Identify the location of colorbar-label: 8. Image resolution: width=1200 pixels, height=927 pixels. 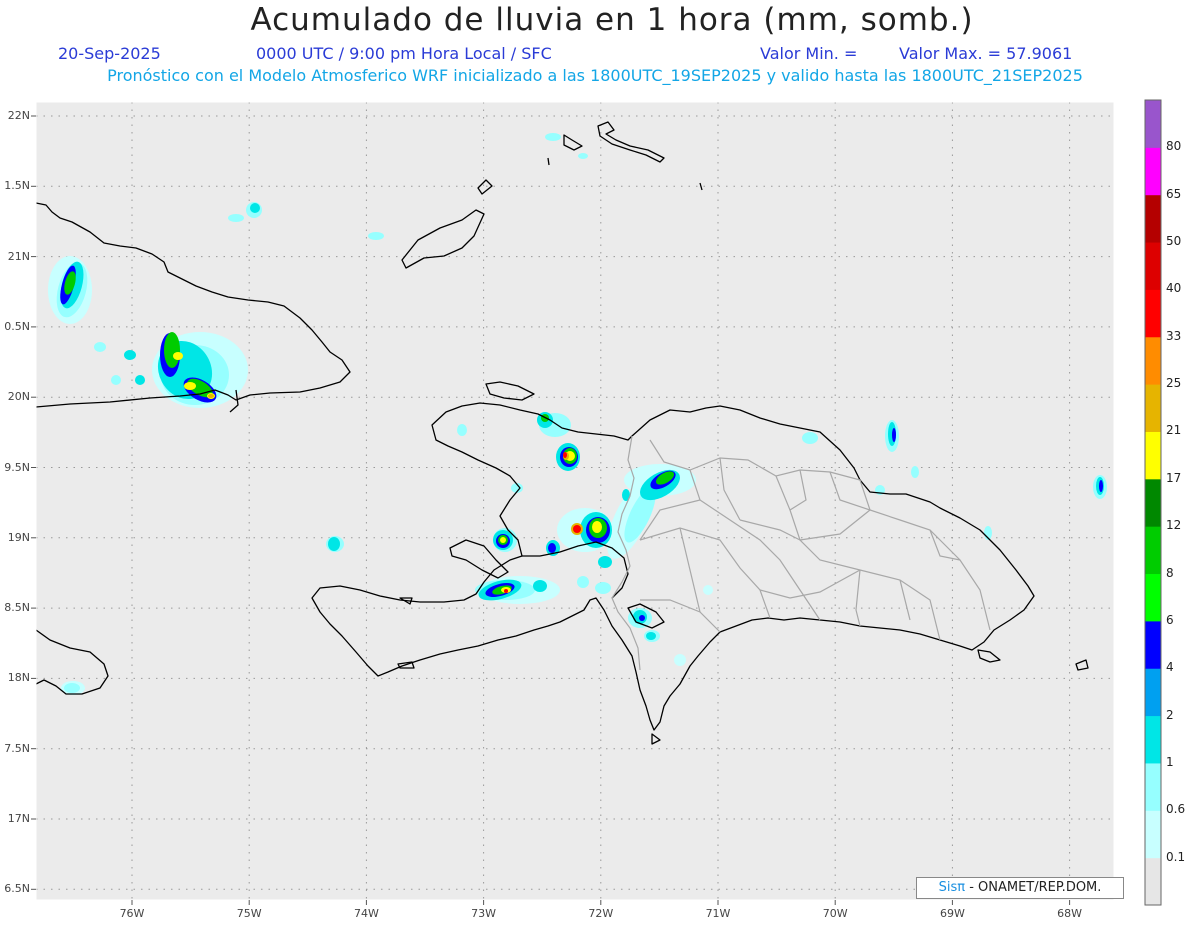
(1170, 572).